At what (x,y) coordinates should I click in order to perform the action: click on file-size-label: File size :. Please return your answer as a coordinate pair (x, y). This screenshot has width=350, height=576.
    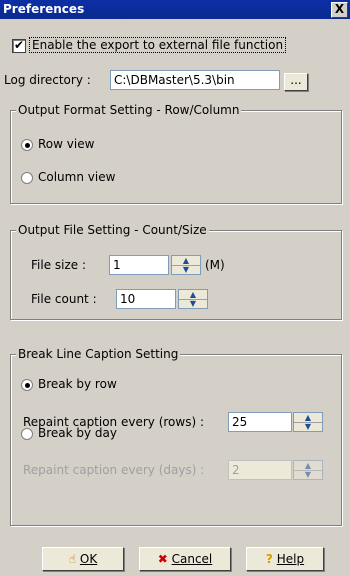
    Looking at the image, I should click on (59, 265).